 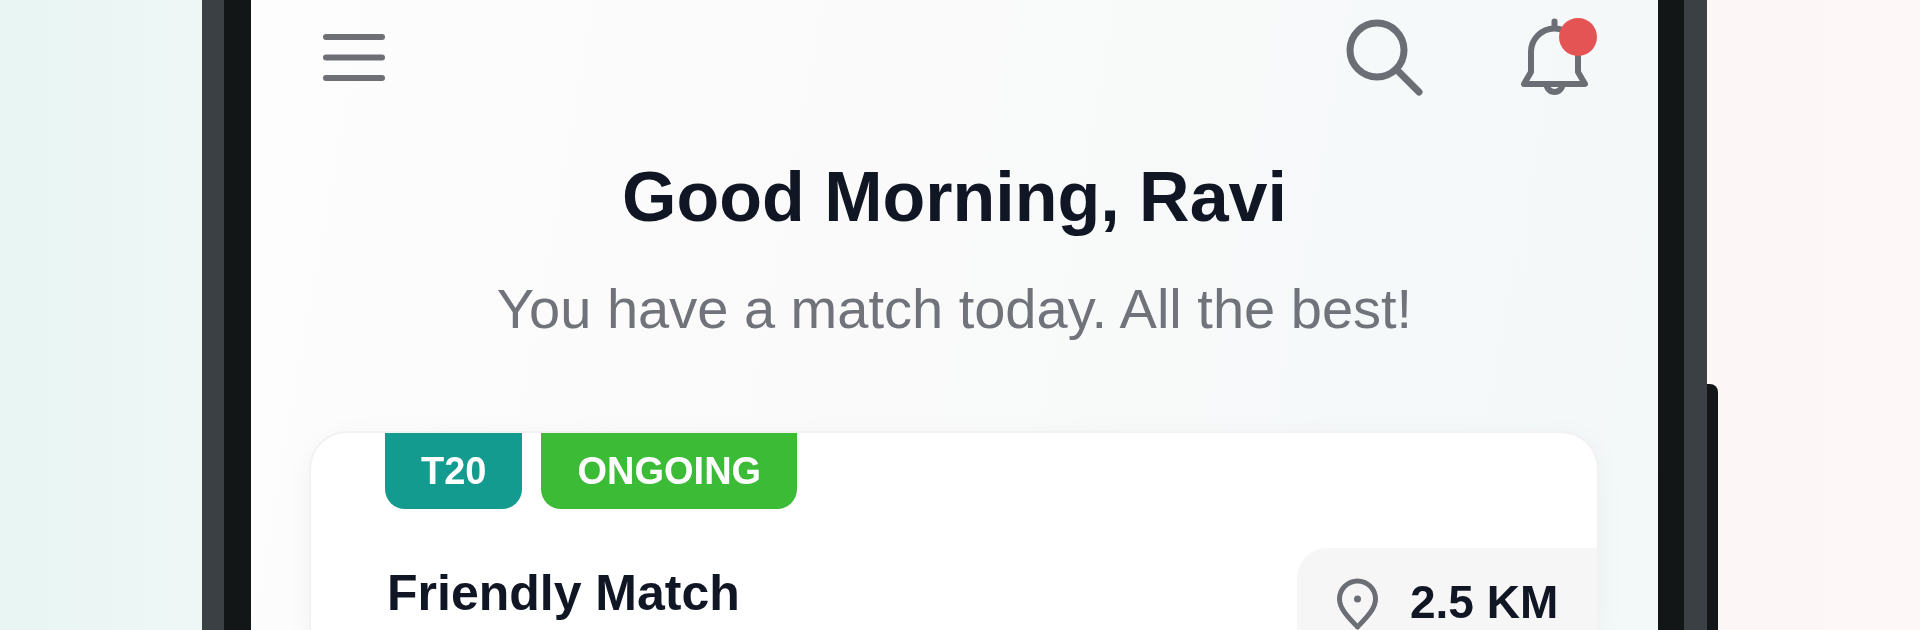 I want to click on distance-text: 2.5 KM, so click(x=1484, y=602).